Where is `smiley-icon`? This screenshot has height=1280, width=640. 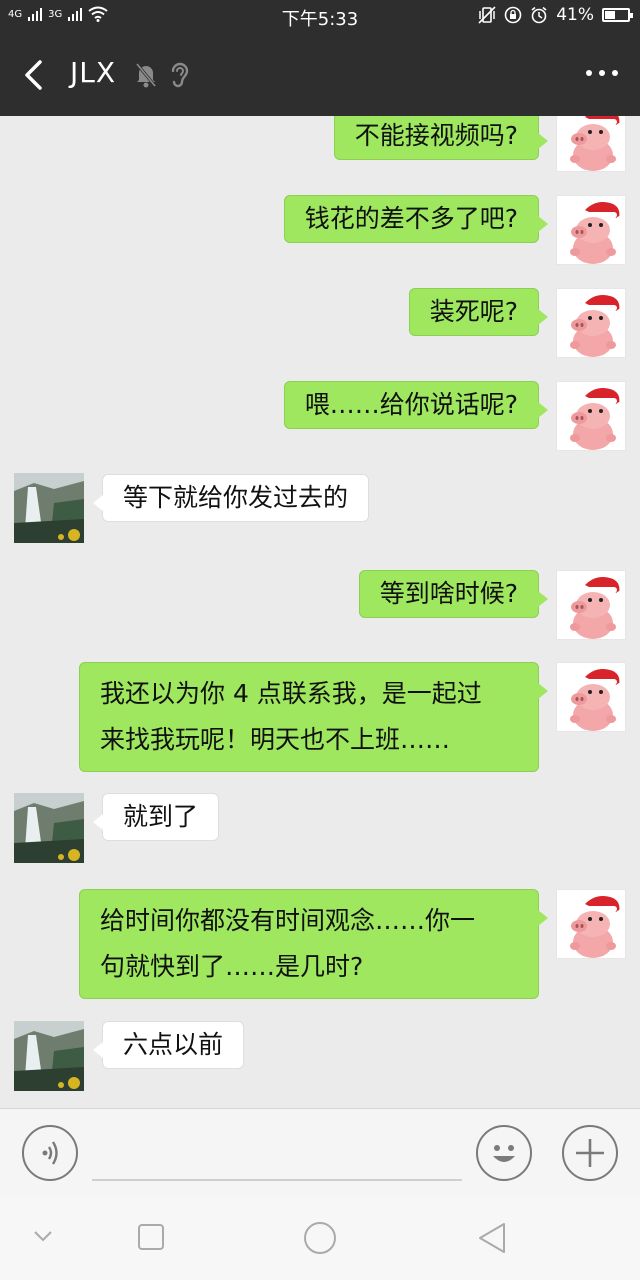 smiley-icon is located at coordinates (504, 1153).